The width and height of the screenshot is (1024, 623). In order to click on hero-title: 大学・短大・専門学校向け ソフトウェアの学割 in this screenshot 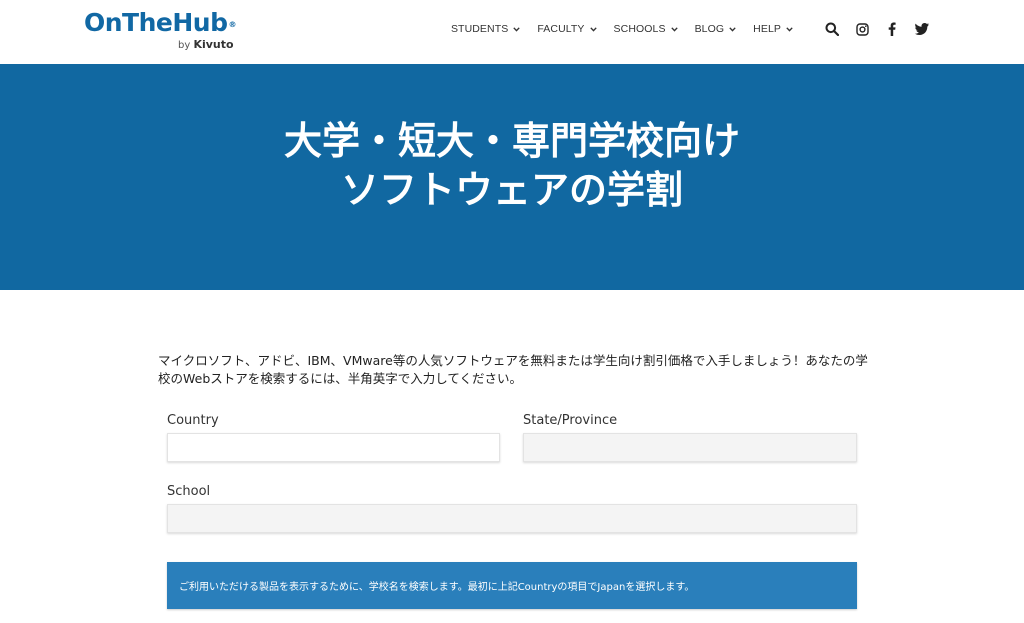, I will do `click(512, 166)`.